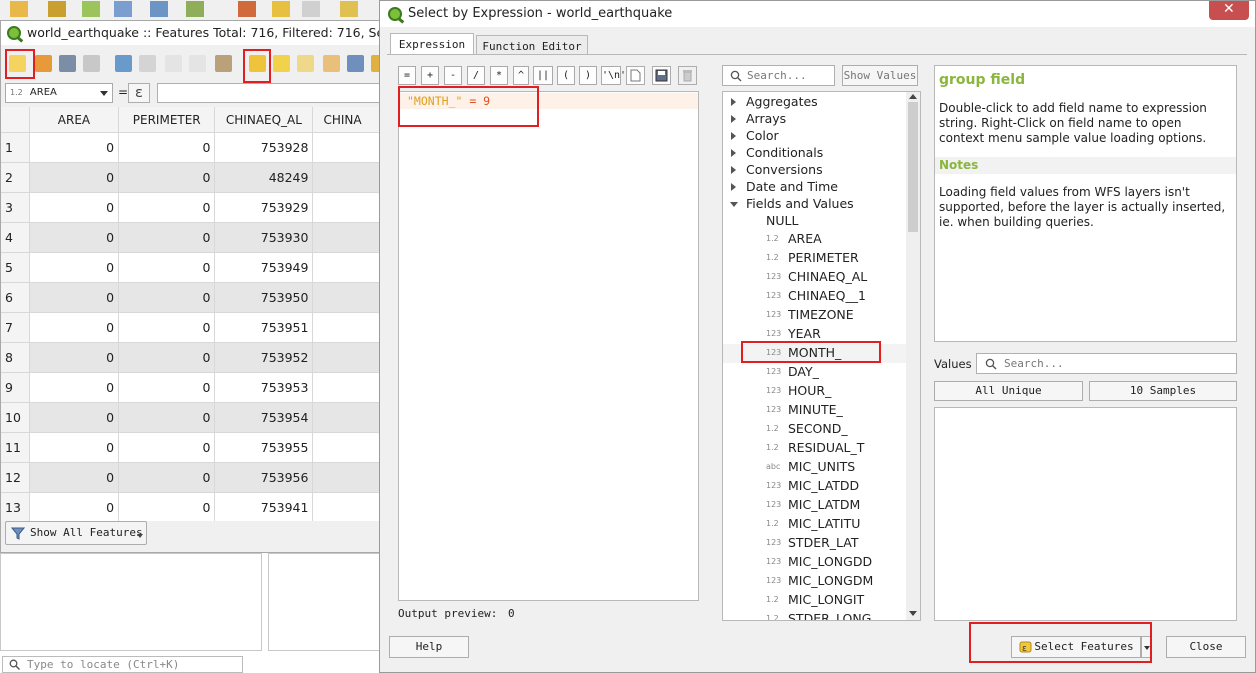 The height and width of the screenshot is (673, 1256). What do you see at coordinates (816, 169) in the screenshot?
I see `tree-group-item: Conversions` at bounding box center [816, 169].